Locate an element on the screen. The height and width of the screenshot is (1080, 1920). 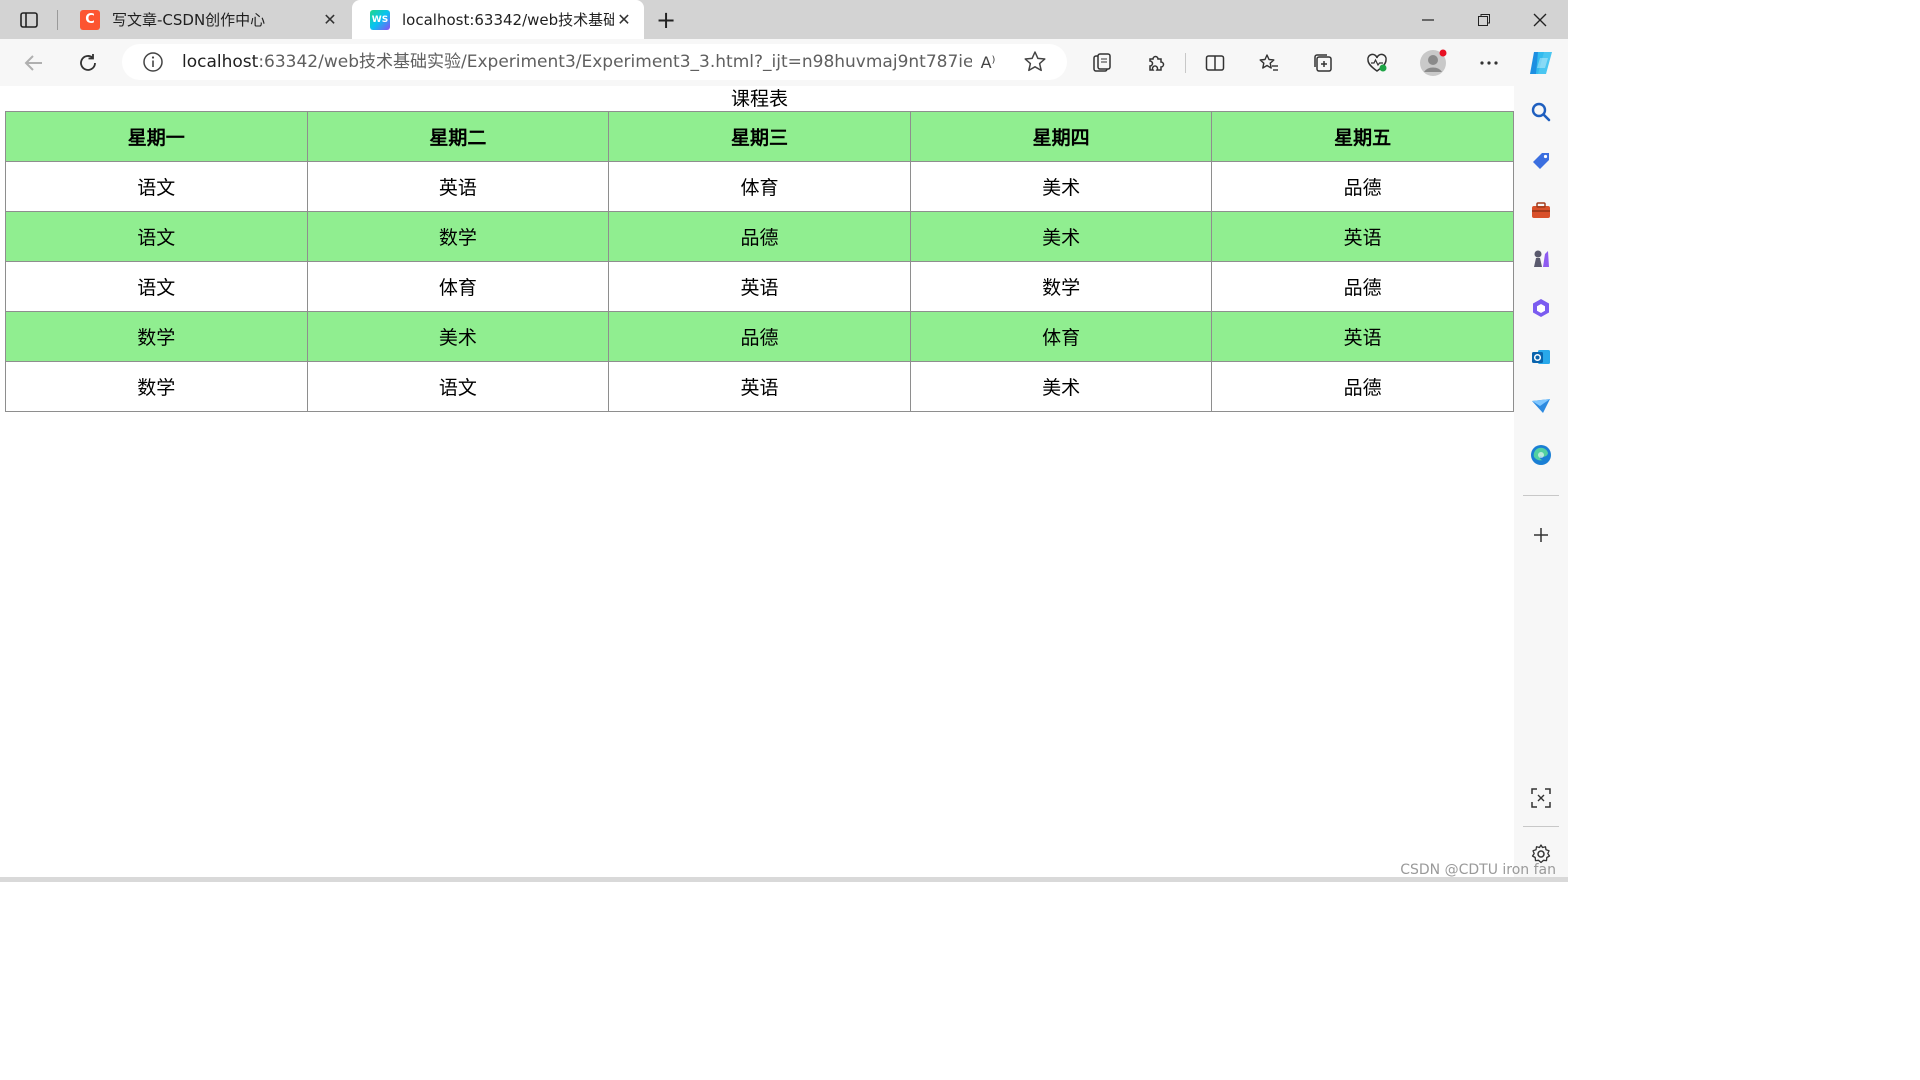
sidebar-office-button is located at coordinates (1541, 308).